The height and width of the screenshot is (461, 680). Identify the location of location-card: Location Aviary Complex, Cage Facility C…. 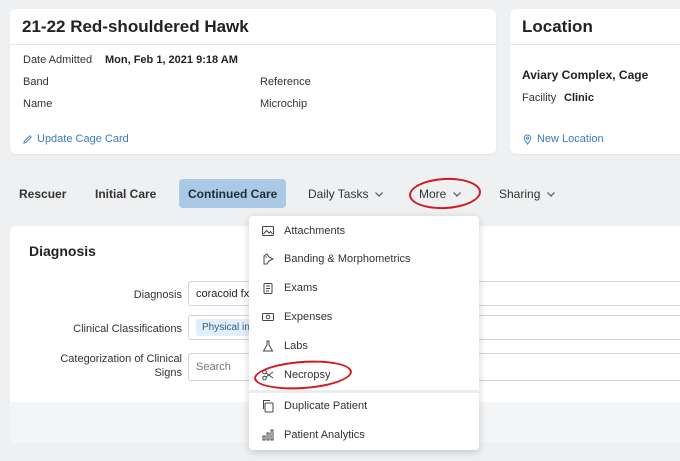
(595, 81).